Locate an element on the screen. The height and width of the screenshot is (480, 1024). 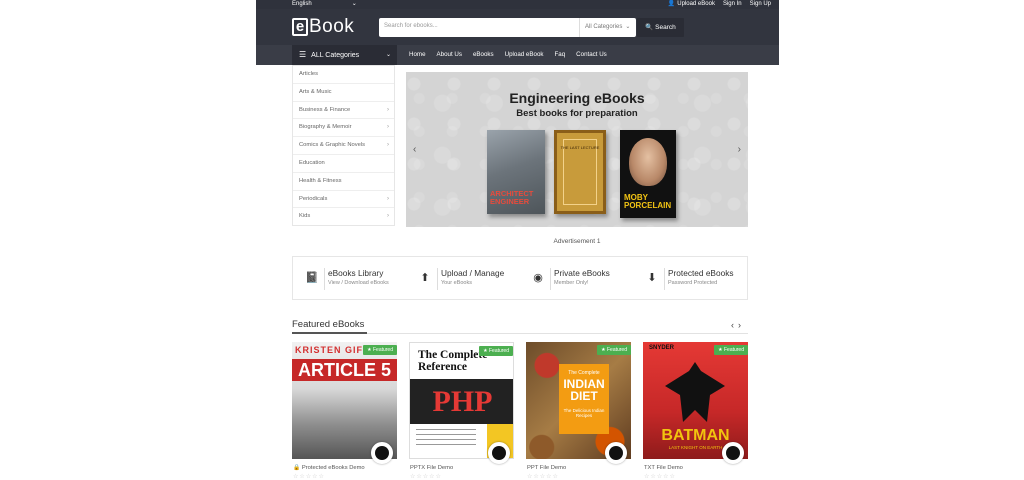
sidebar-item-biography-memoir: Biography & Memoir › is located at coordinates (343, 128).